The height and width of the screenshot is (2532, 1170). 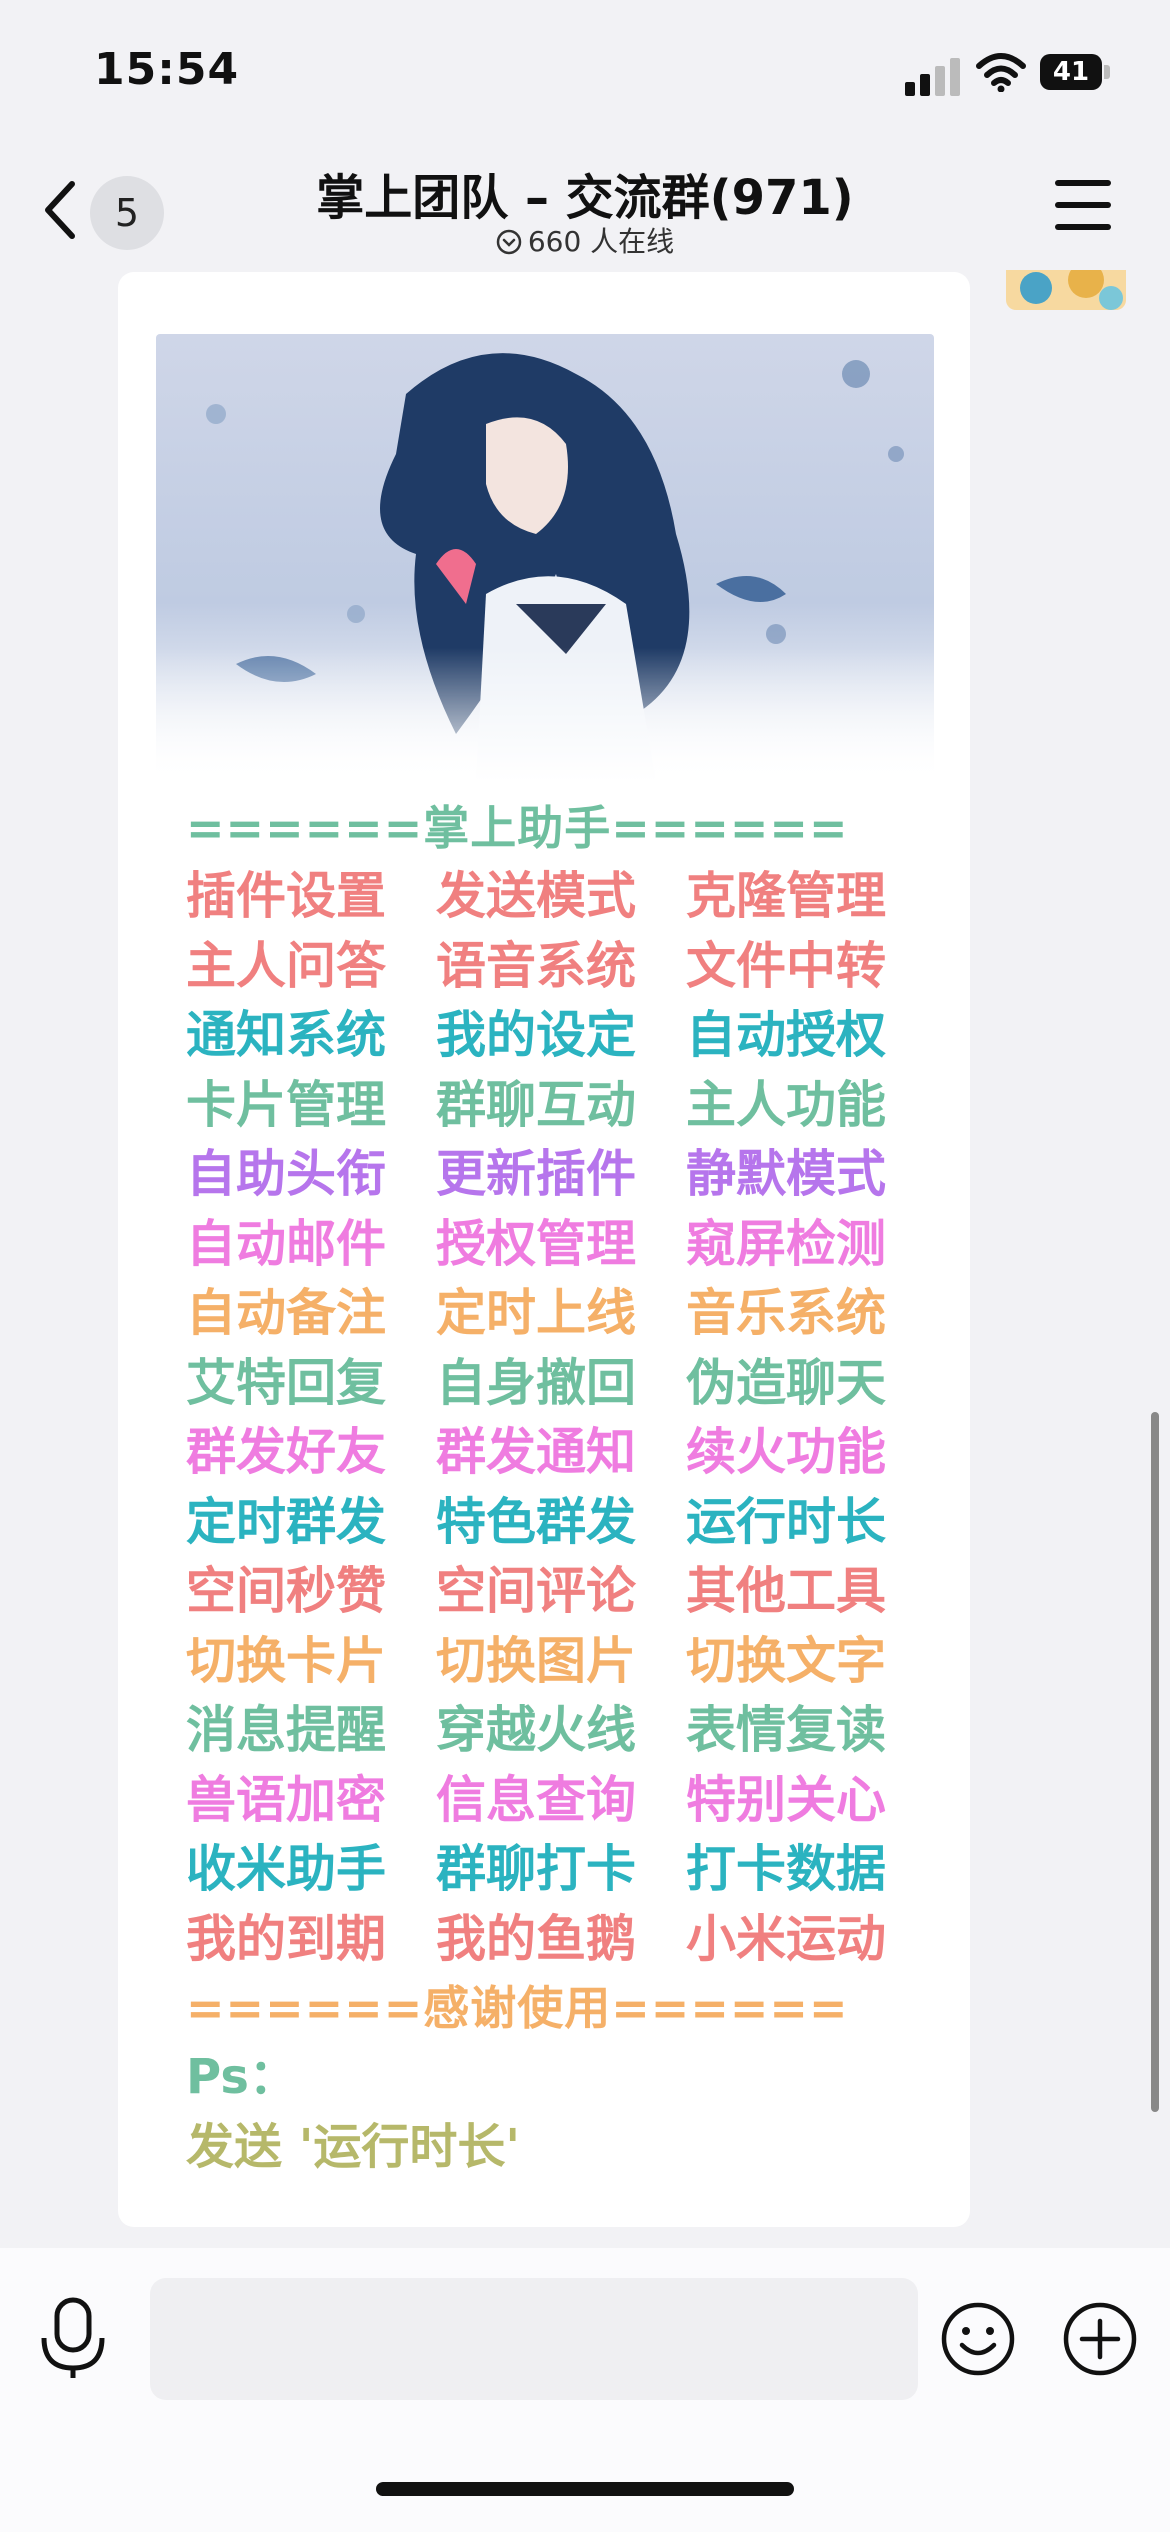 What do you see at coordinates (286, 1104) in the screenshot?
I see `feature-item: 卡片管理` at bounding box center [286, 1104].